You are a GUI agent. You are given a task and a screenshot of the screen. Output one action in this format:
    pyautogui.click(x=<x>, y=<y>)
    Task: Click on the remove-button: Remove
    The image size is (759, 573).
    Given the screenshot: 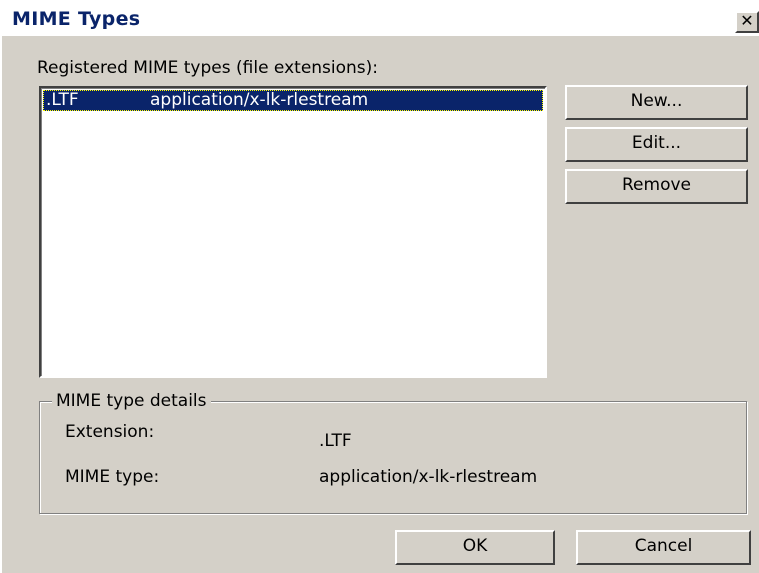 What is the action you would take?
    pyautogui.click(x=656, y=186)
    